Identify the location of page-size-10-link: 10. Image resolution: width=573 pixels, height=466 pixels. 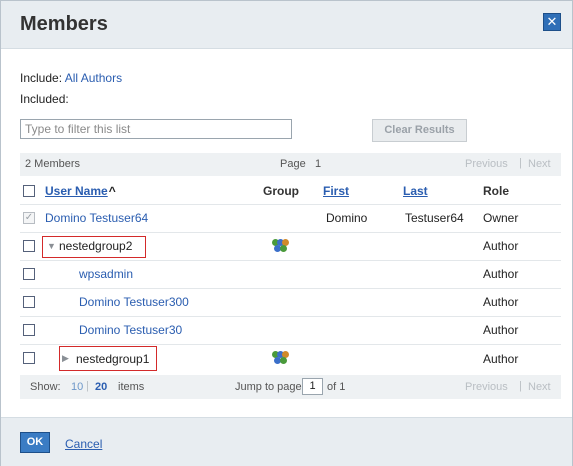
(77, 387).